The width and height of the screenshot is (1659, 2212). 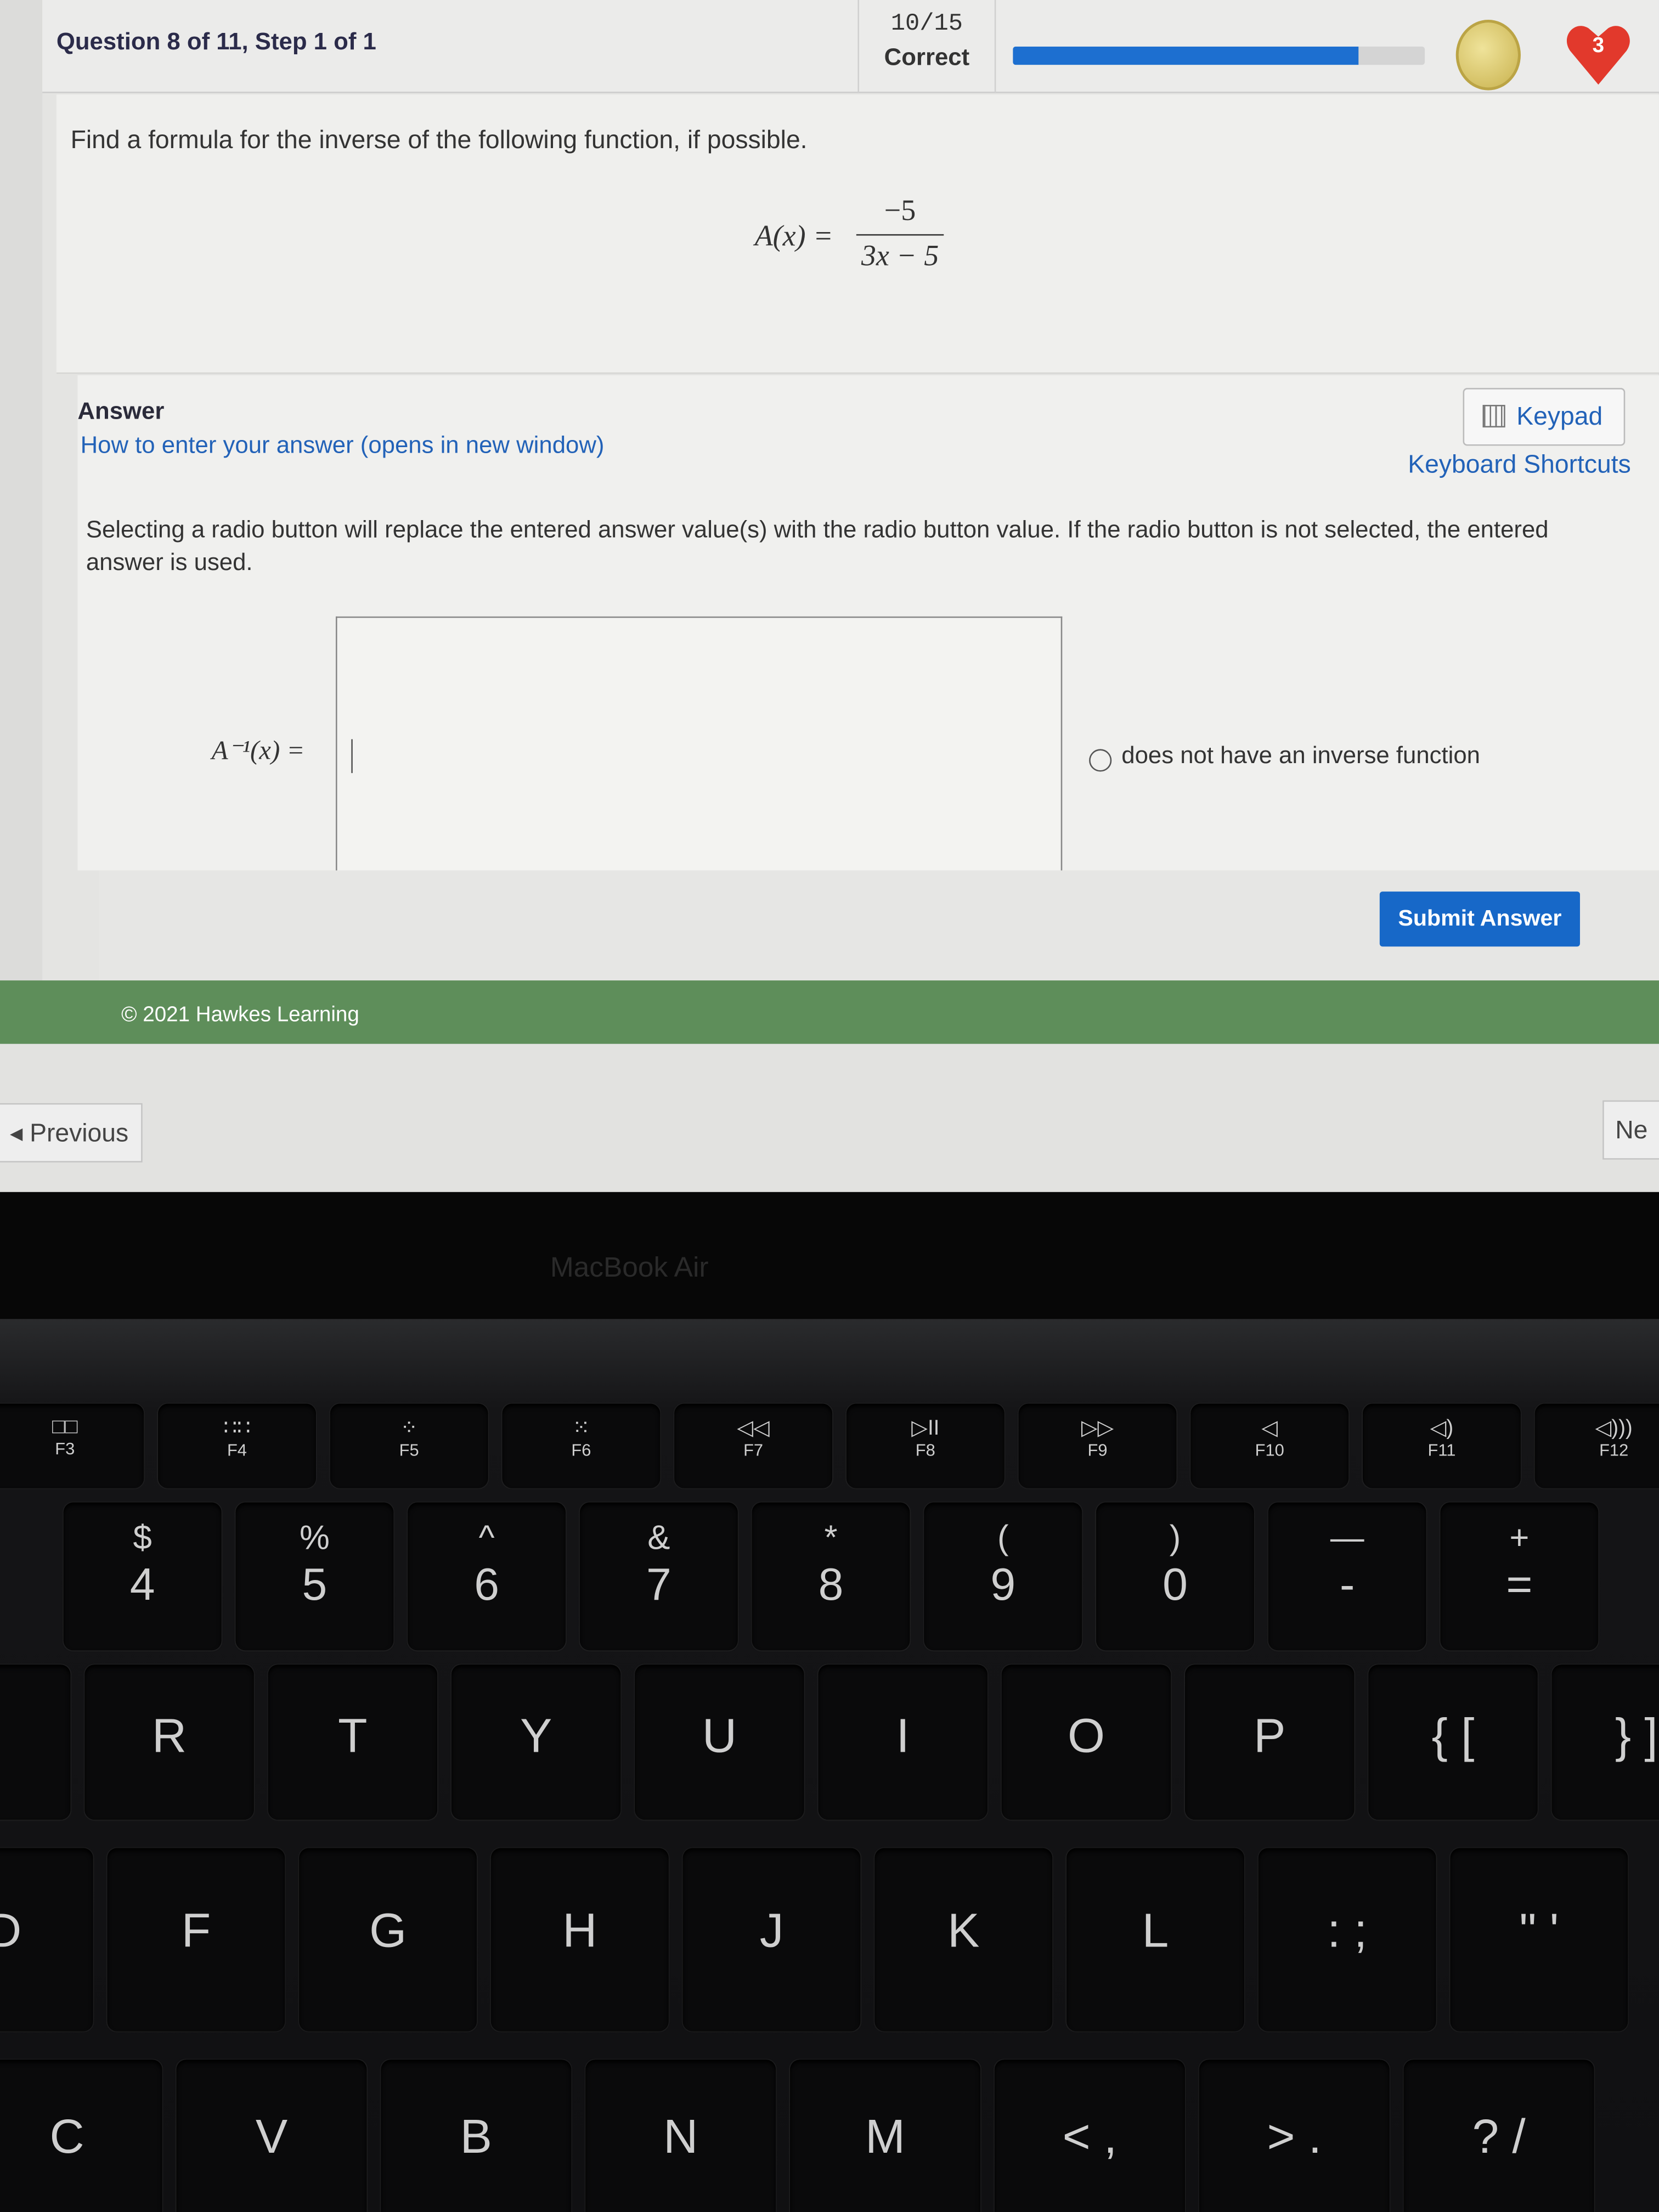 I want to click on key-shift-label: %, so click(x=314, y=1538).